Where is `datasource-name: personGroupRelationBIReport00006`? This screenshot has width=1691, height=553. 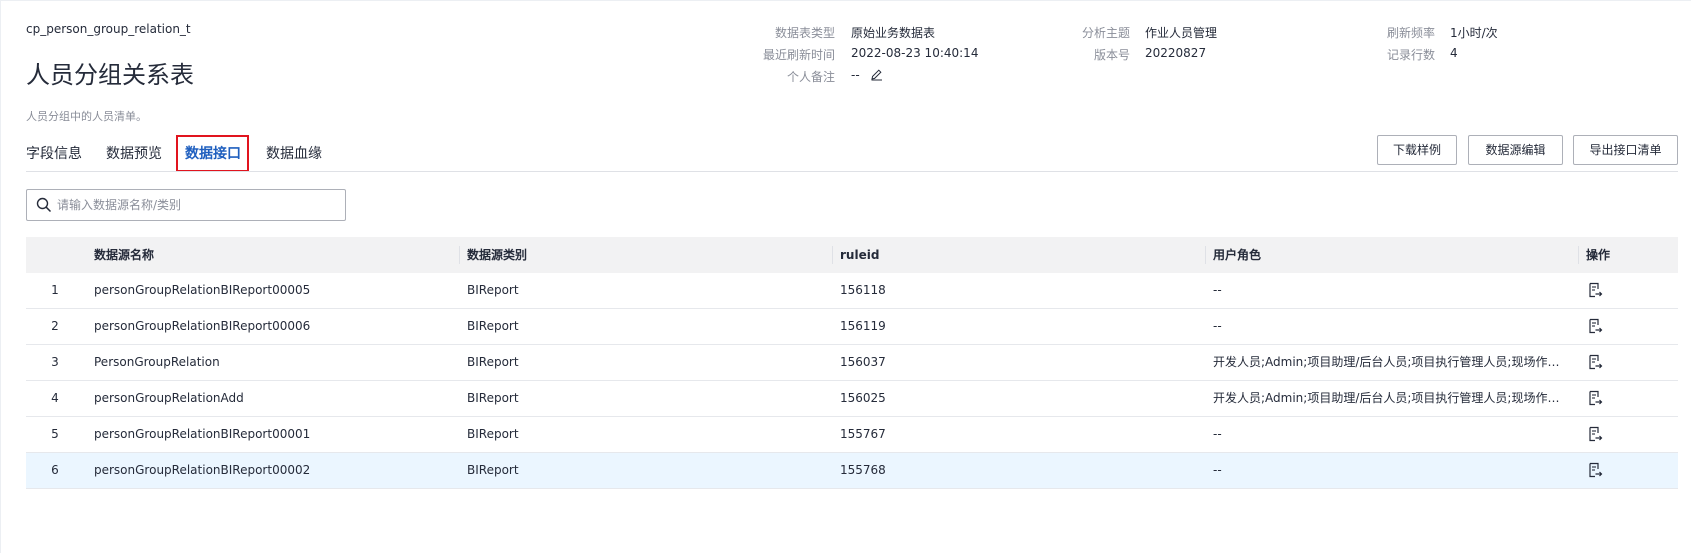
datasource-name: personGroupRelationBIReport00006 is located at coordinates (202, 326).